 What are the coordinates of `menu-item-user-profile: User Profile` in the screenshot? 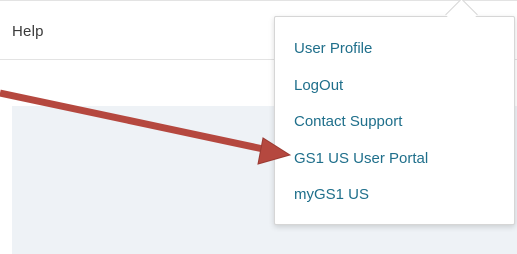 It's located at (333, 48).